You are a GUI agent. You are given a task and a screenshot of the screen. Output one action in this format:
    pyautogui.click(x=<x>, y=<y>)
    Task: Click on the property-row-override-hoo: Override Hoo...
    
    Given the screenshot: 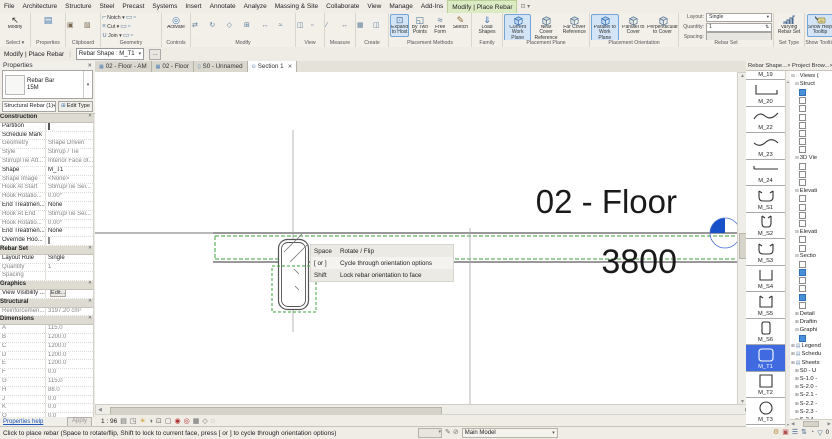 What is the action you would take?
    pyautogui.click(x=47, y=241)
    